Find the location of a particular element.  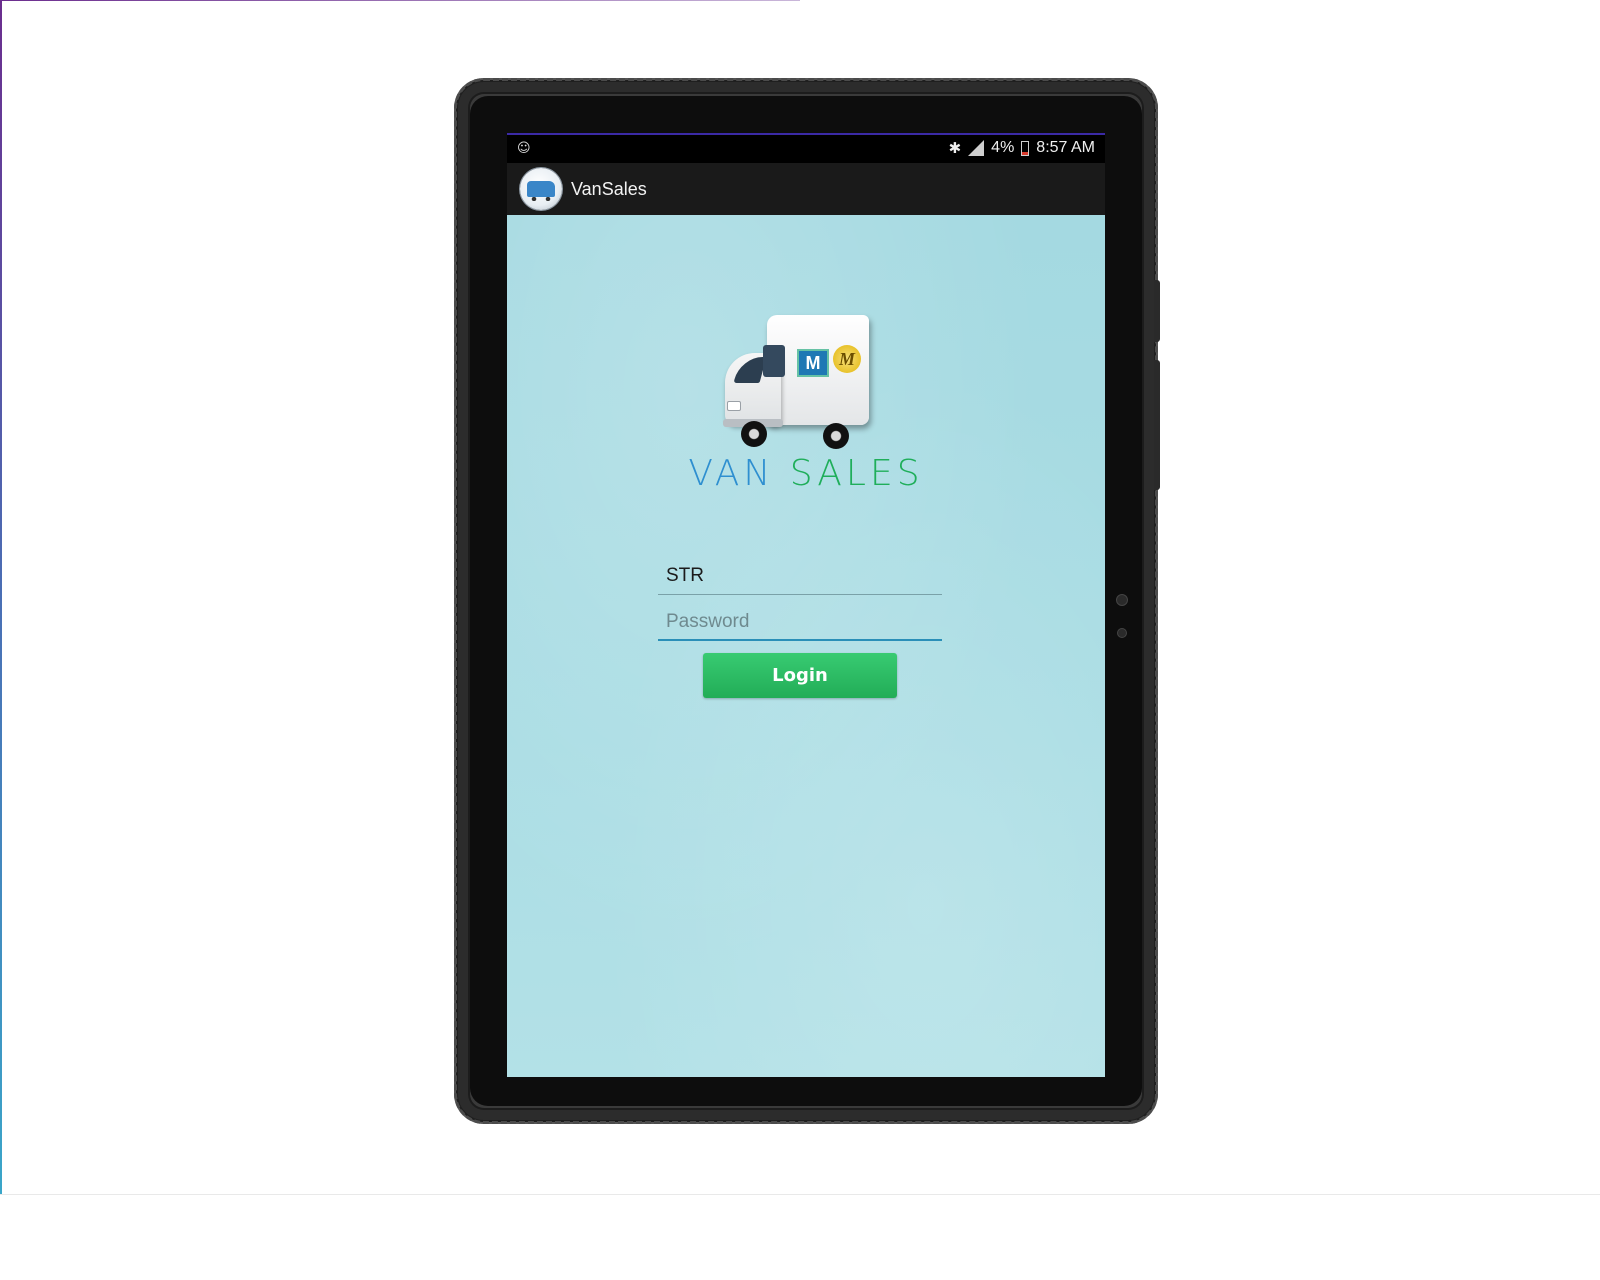

van-logo-icon is located at coordinates (541, 189).